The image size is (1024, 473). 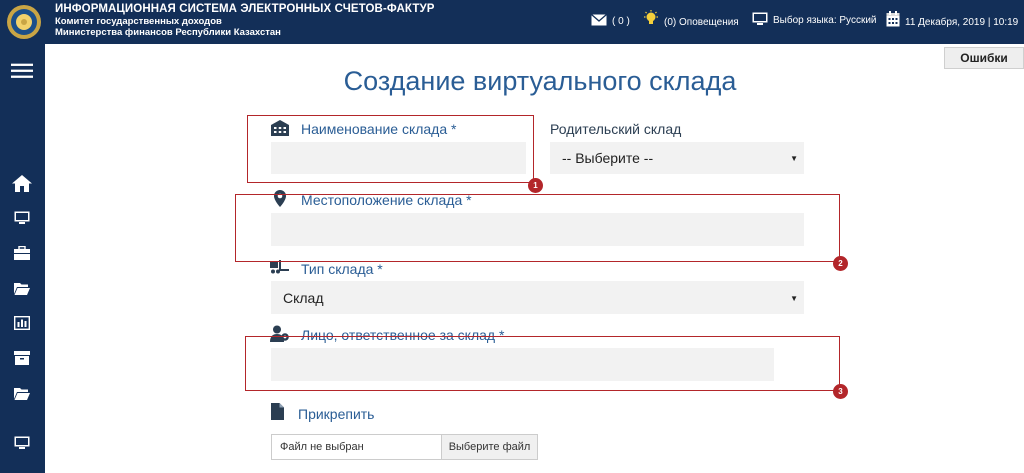 I want to click on app-subtitle-committee: Комитет государственных доходов, so click(x=138, y=21).